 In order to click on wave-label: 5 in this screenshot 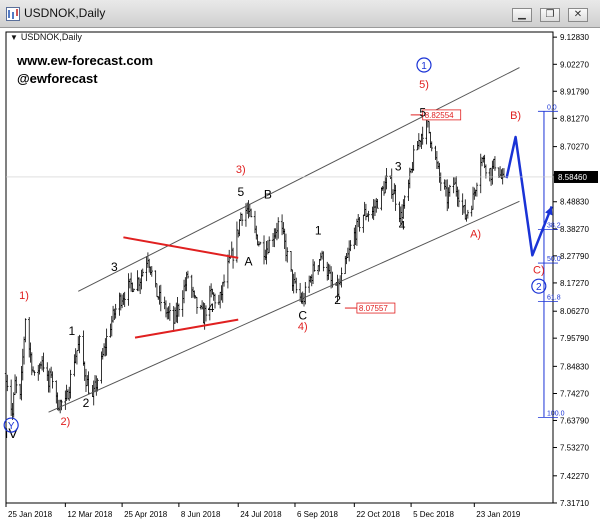, I will do `click(422, 112)`.